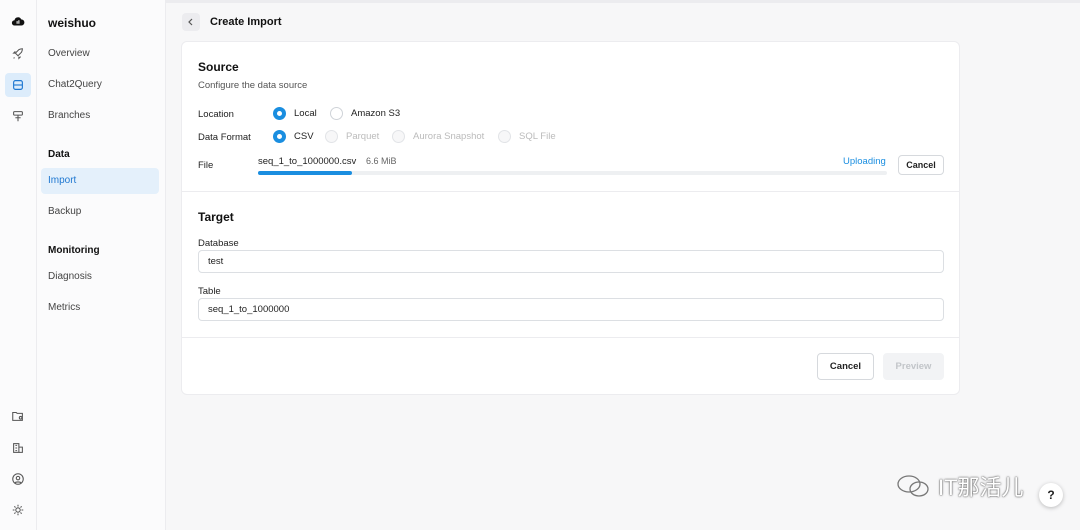  Describe the element at coordinates (206, 165) in the screenshot. I see `file-label: File` at that location.